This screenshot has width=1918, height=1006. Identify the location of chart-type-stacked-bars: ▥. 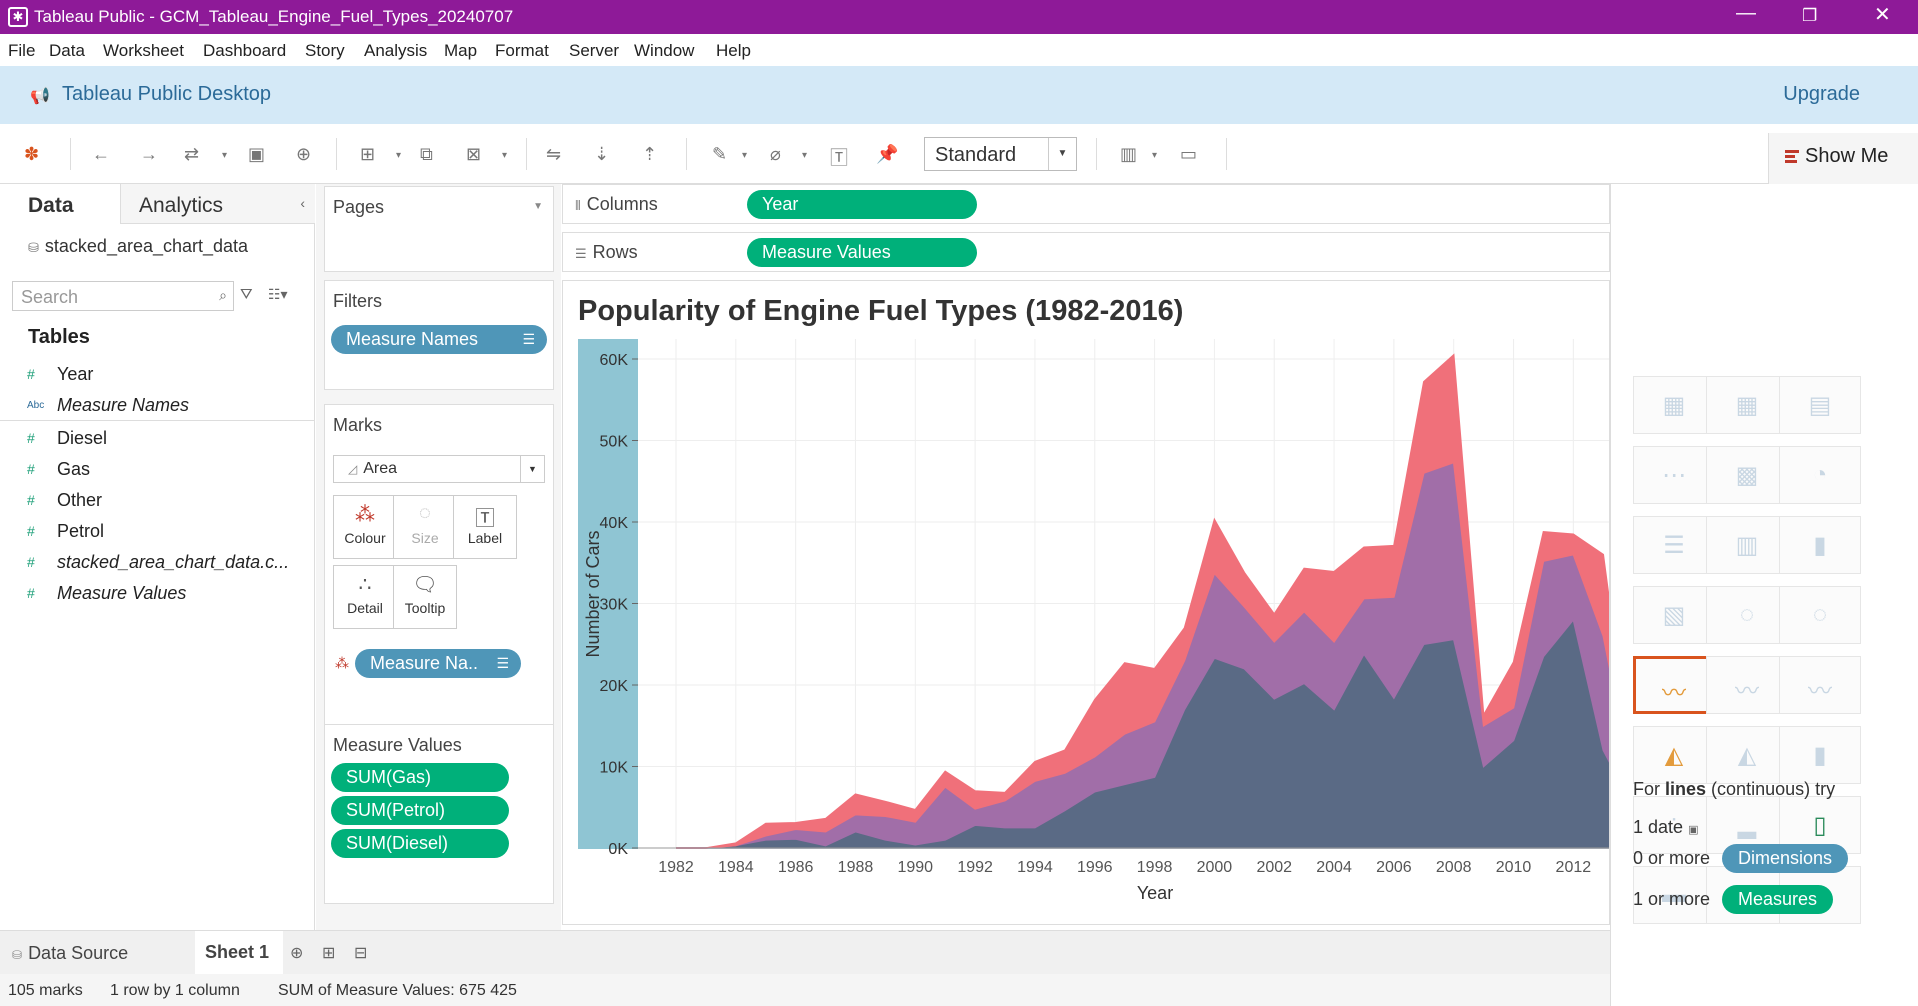
(1747, 545).